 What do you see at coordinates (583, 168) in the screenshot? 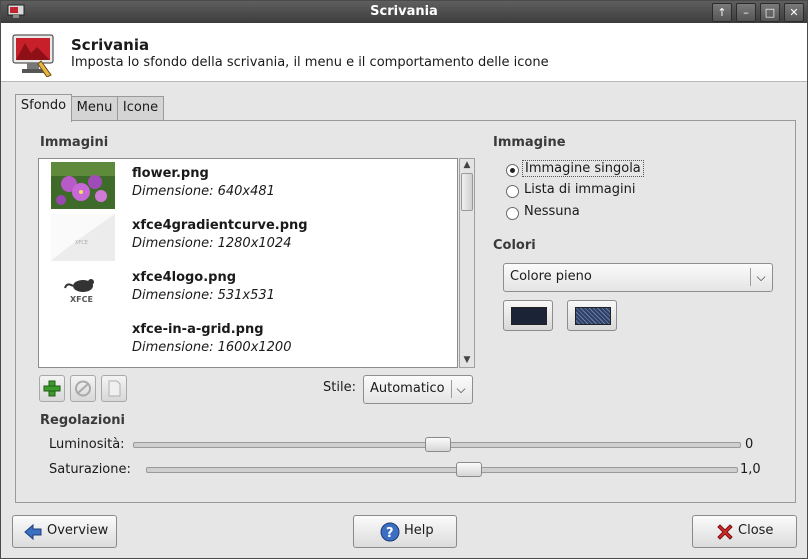
I see `radio-label: Immagine singola` at bounding box center [583, 168].